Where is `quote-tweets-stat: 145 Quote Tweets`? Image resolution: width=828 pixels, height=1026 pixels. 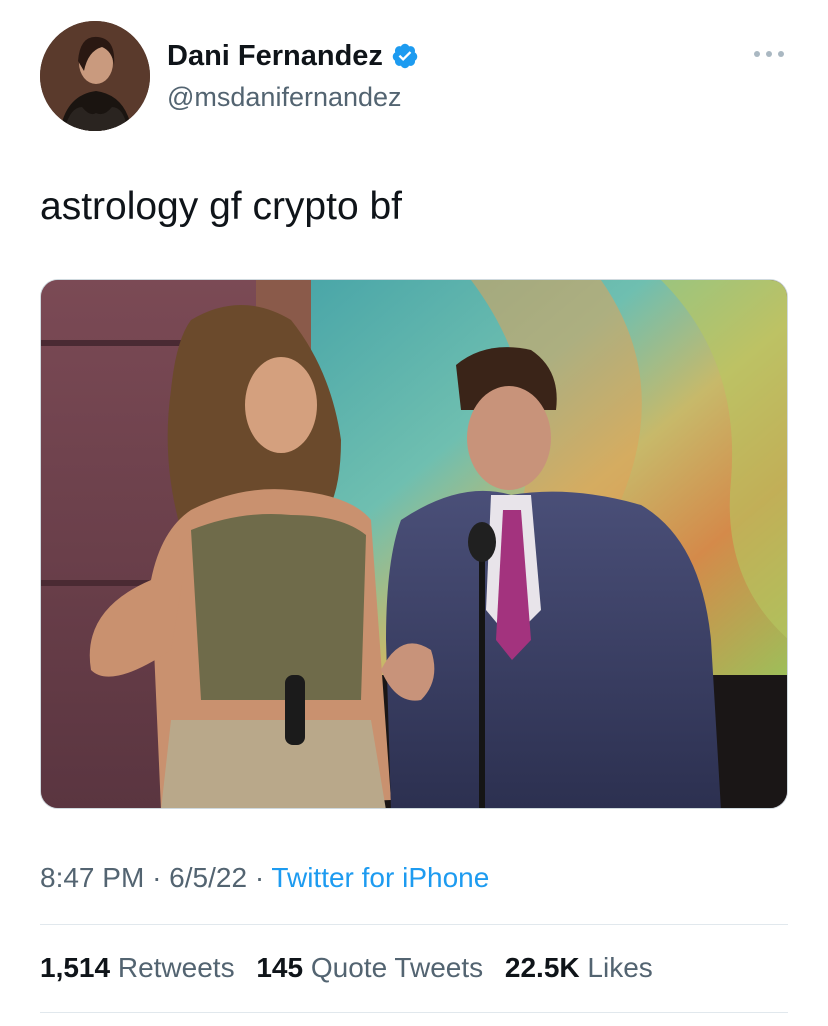 quote-tweets-stat: 145 Quote Tweets is located at coordinates (369, 967).